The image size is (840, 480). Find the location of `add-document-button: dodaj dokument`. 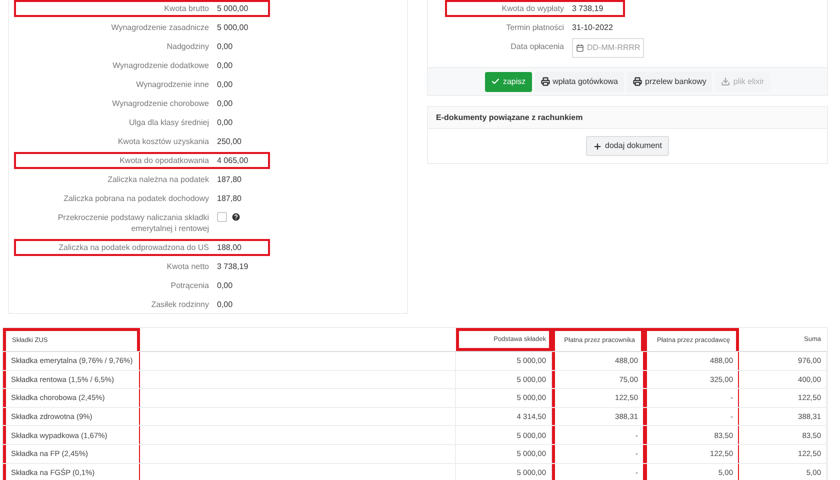

add-document-button: dodaj dokument is located at coordinates (627, 146).